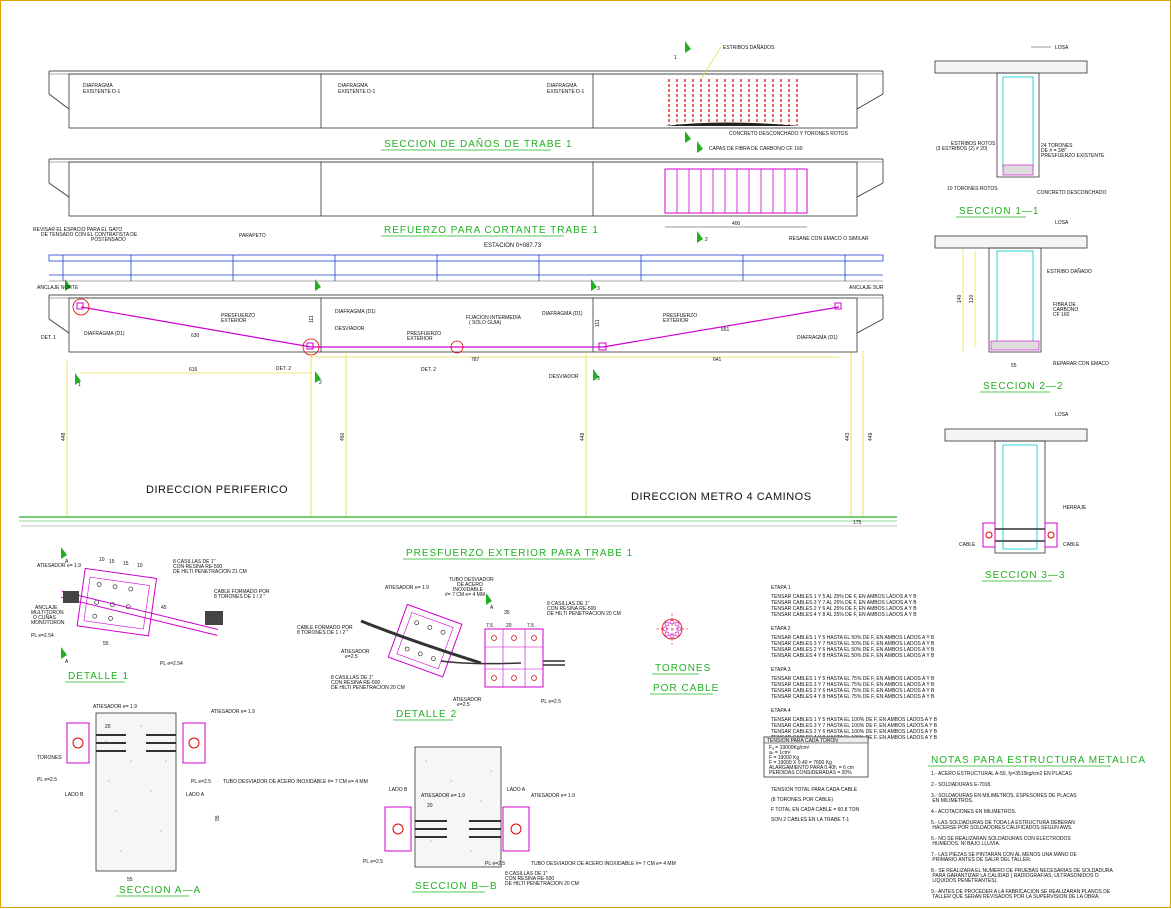 The width and height of the screenshot is (1171, 909). I want to click on label-pl-aa-1: PL e=2.5, so click(47, 780).